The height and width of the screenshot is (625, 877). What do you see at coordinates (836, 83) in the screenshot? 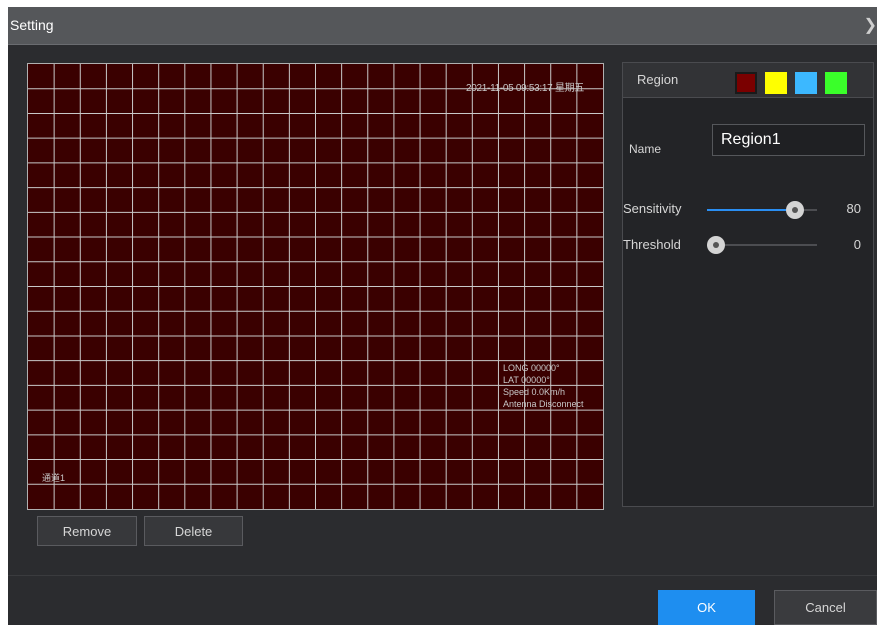
I see `region4-color-swatch` at bounding box center [836, 83].